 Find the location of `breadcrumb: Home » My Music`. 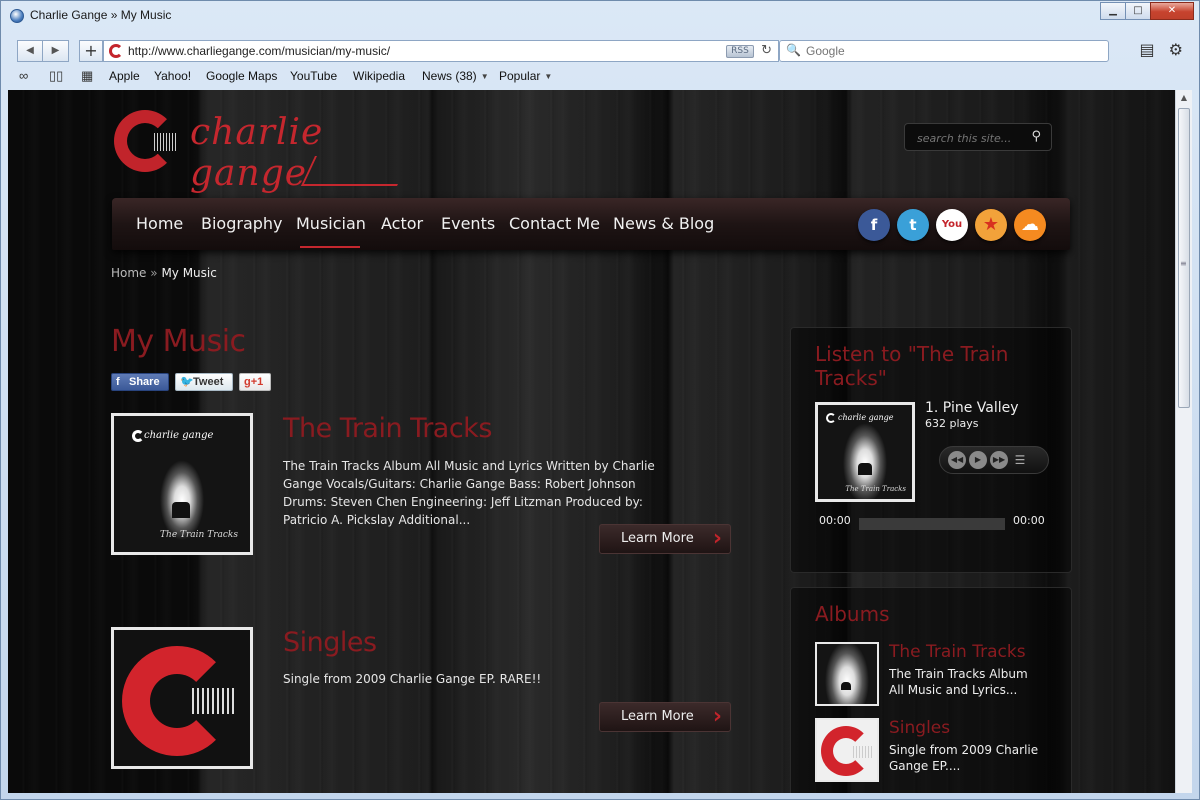

breadcrumb: Home » My Music is located at coordinates (164, 273).